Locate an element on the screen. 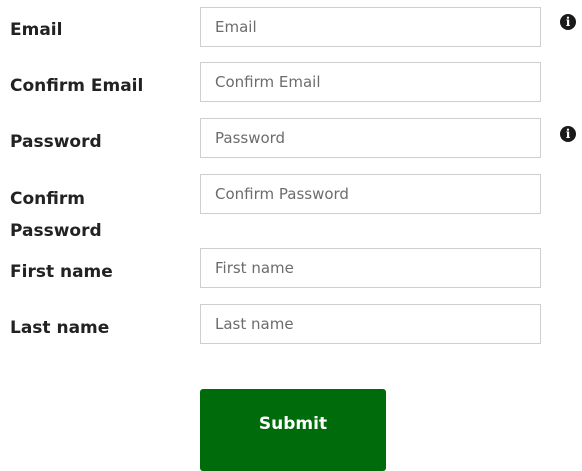  password-field is located at coordinates (370, 138).